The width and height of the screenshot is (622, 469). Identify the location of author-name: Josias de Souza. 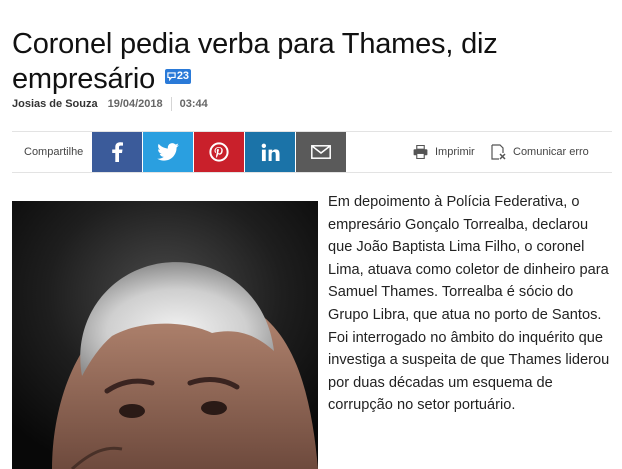
(55, 104).